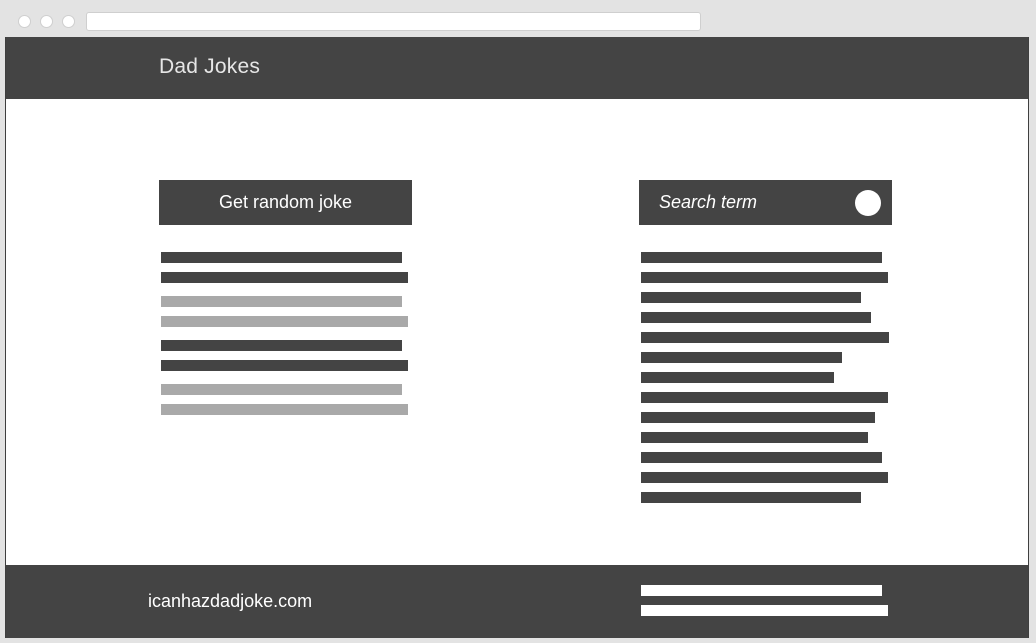 This screenshot has width=1036, height=643. I want to click on site-title: Dad Jokes, so click(210, 66).